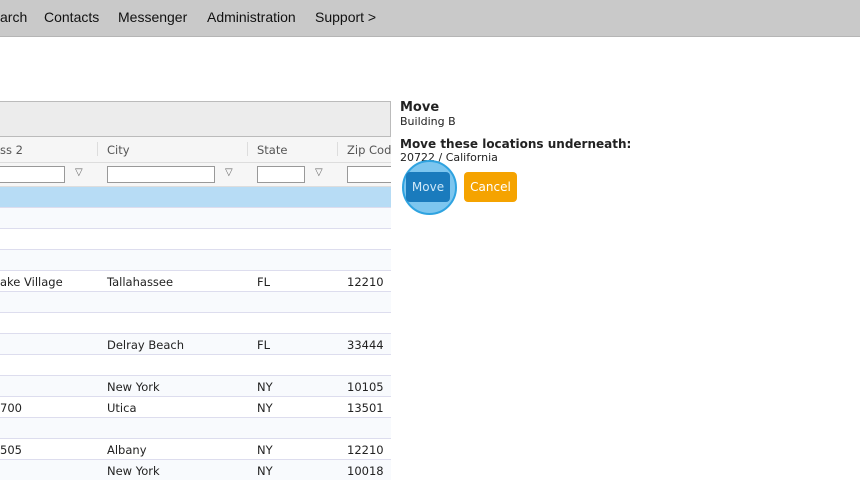 The image size is (860, 480). Describe the element at coordinates (420, 107) in the screenshot. I see `panel-title: Move` at that location.